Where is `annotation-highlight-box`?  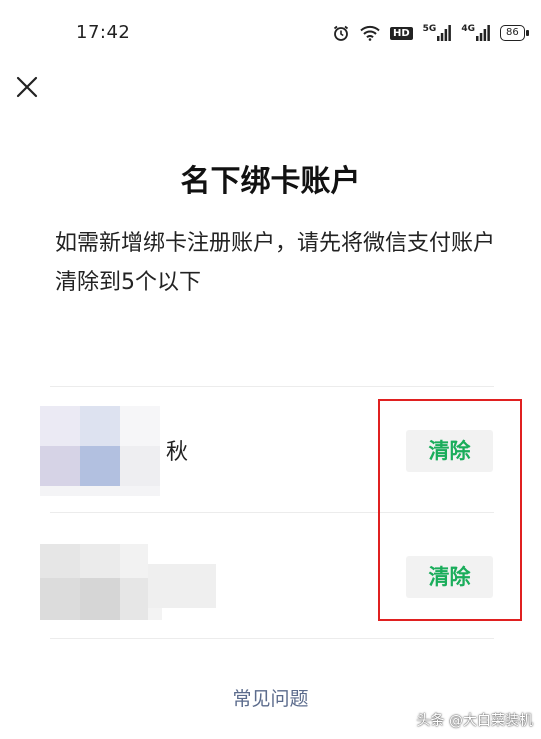 annotation-highlight-box is located at coordinates (450, 510).